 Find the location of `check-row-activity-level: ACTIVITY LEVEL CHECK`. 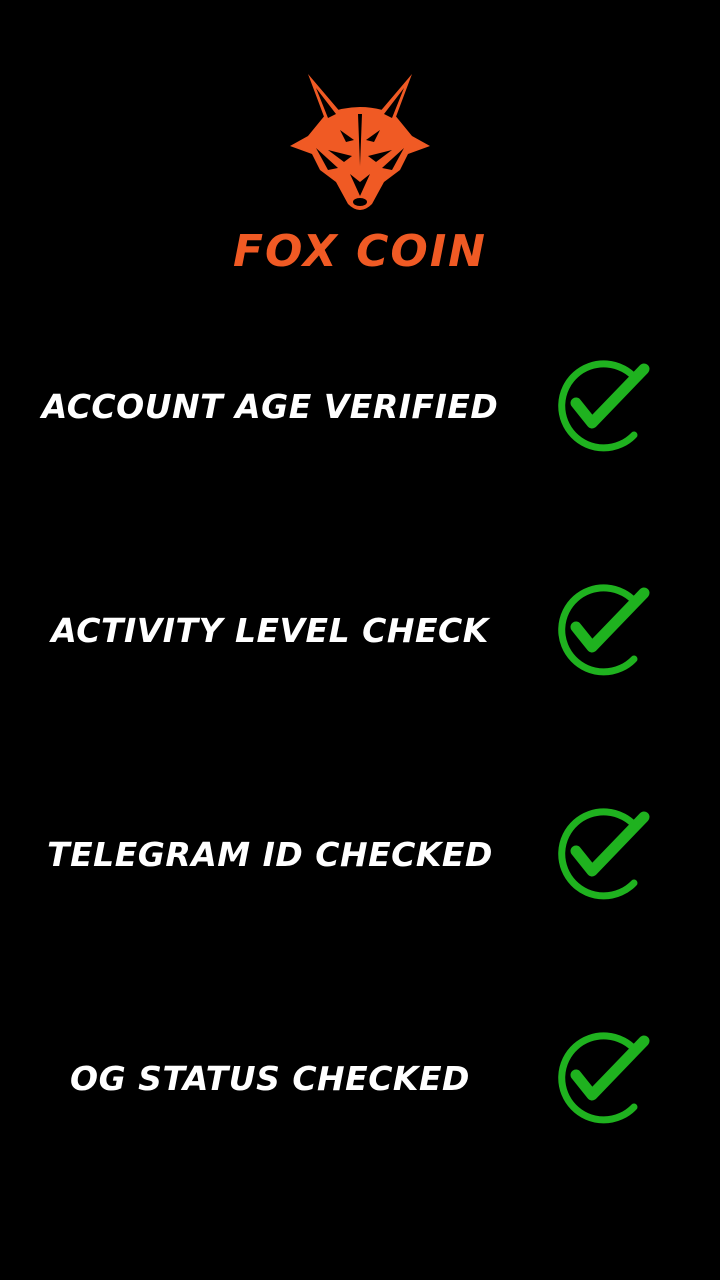

check-row-activity-level: ACTIVITY LEVEL CHECK is located at coordinates (360, 630).